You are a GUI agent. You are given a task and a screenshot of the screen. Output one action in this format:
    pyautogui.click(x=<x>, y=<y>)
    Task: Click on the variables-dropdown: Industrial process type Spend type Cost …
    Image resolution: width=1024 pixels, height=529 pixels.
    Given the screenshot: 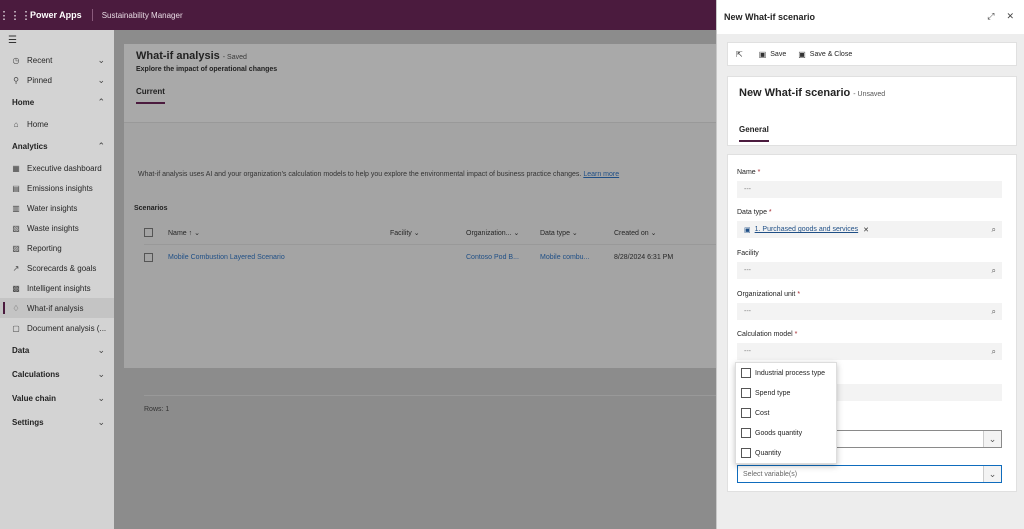 What is the action you would take?
    pyautogui.click(x=786, y=413)
    